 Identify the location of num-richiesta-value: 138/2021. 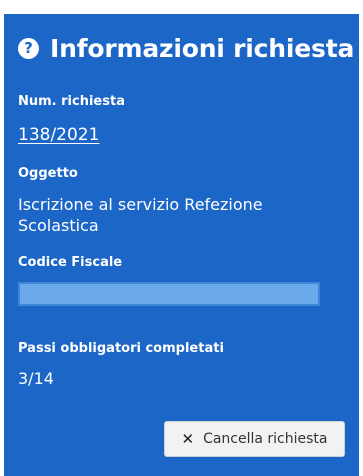
(58, 135).